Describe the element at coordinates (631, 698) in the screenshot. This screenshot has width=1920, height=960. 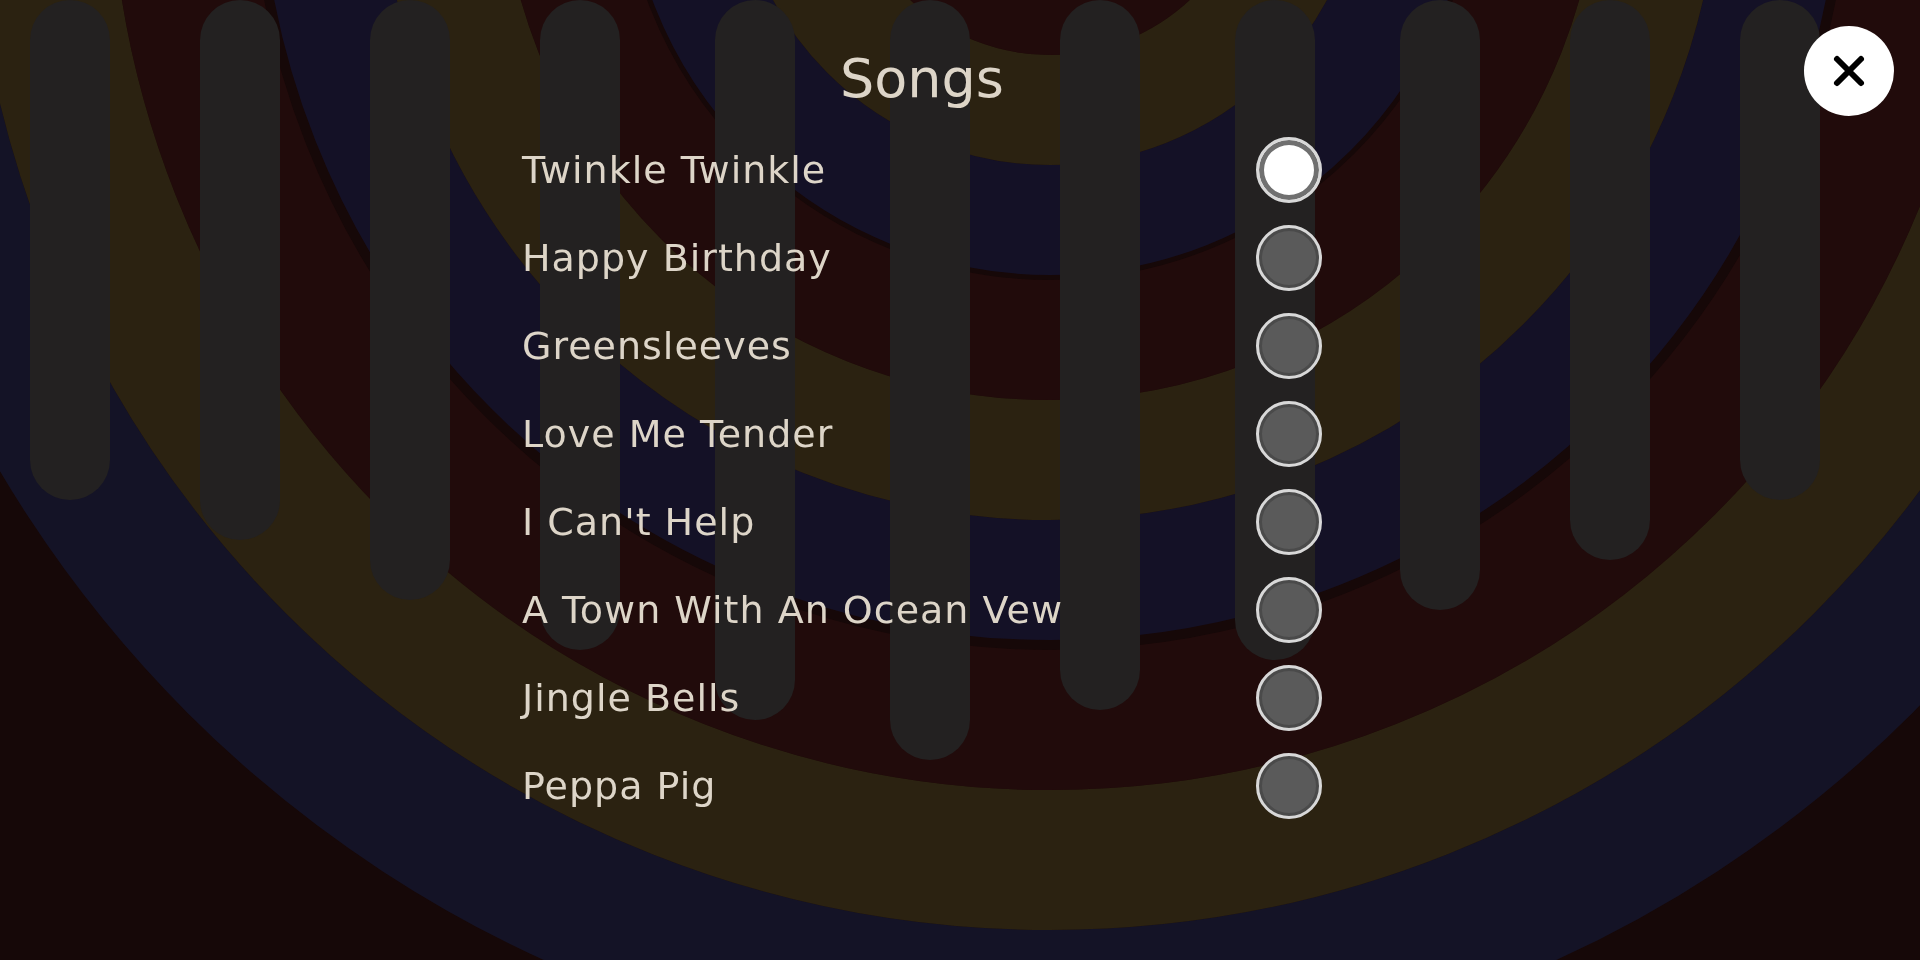
I see `song-title: Jingle Bells` at that location.